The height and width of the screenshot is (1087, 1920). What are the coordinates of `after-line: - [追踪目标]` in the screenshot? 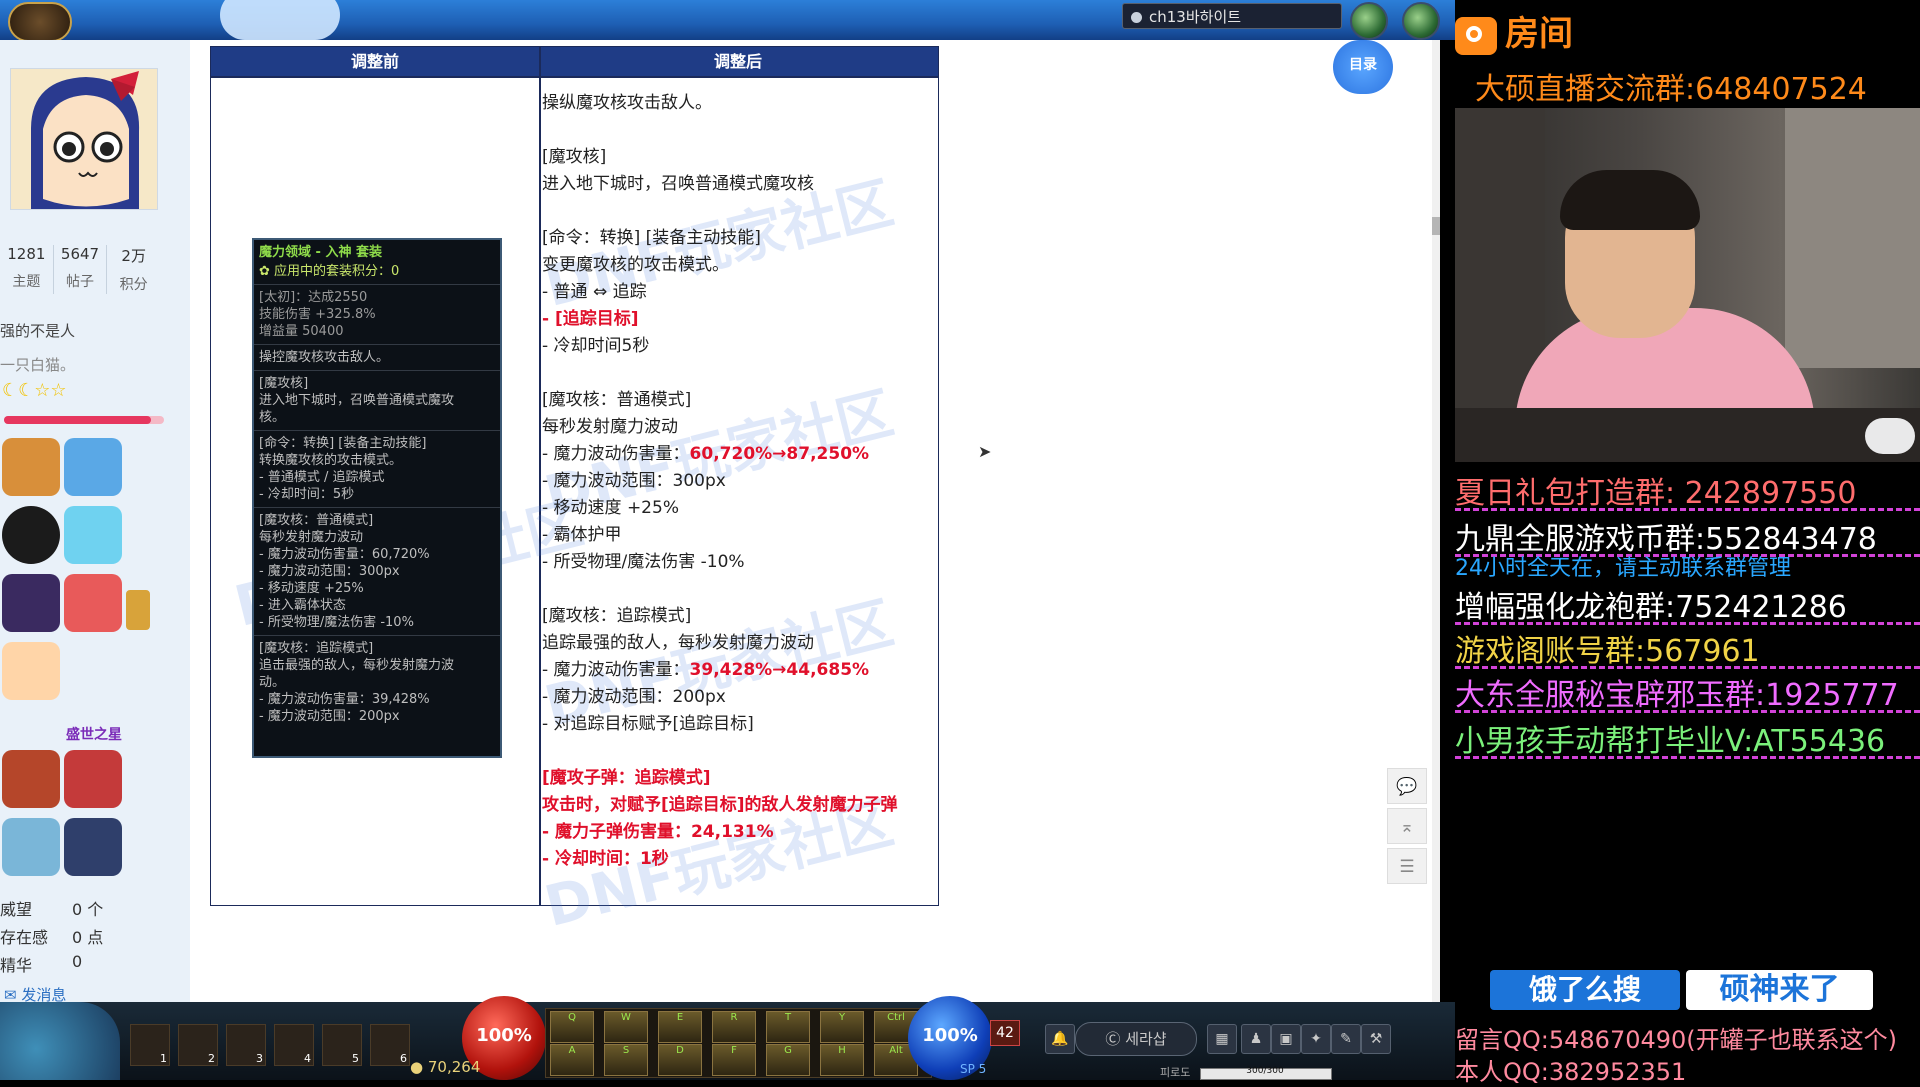 It's located at (590, 319).